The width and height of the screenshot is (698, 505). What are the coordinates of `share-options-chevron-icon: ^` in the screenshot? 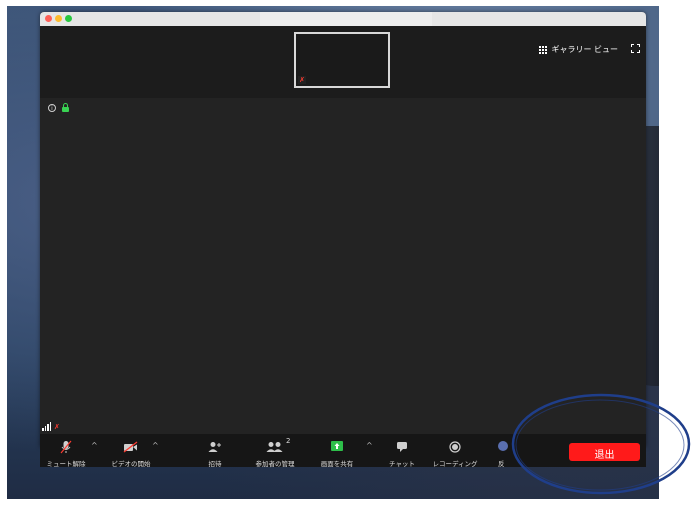 It's located at (369, 445).